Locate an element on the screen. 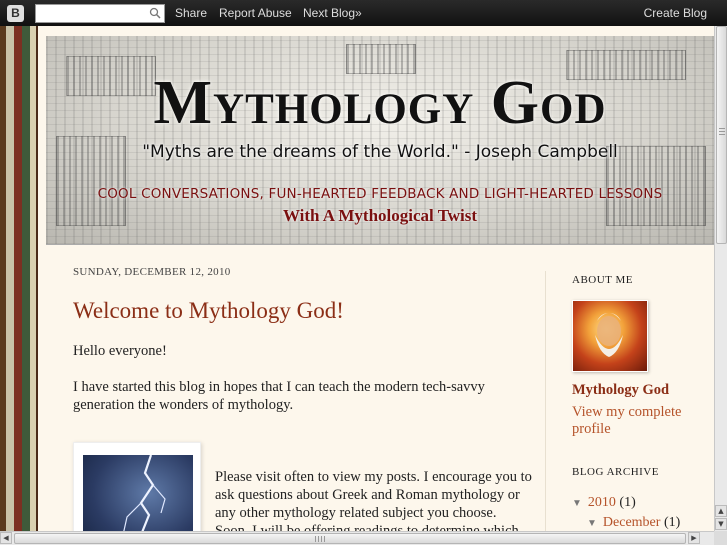 The height and width of the screenshot is (545, 727). post-date: Sunday, December 12, 2010 is located at coordinates (152, 272).